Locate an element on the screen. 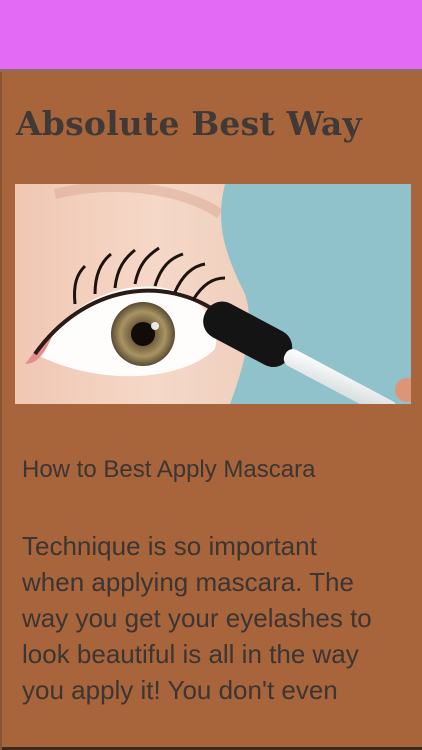 Image resolution: width=422 pixels, height=750 pixels. body-line: look beautiful is all in the way is located at coordinates (190, 654).